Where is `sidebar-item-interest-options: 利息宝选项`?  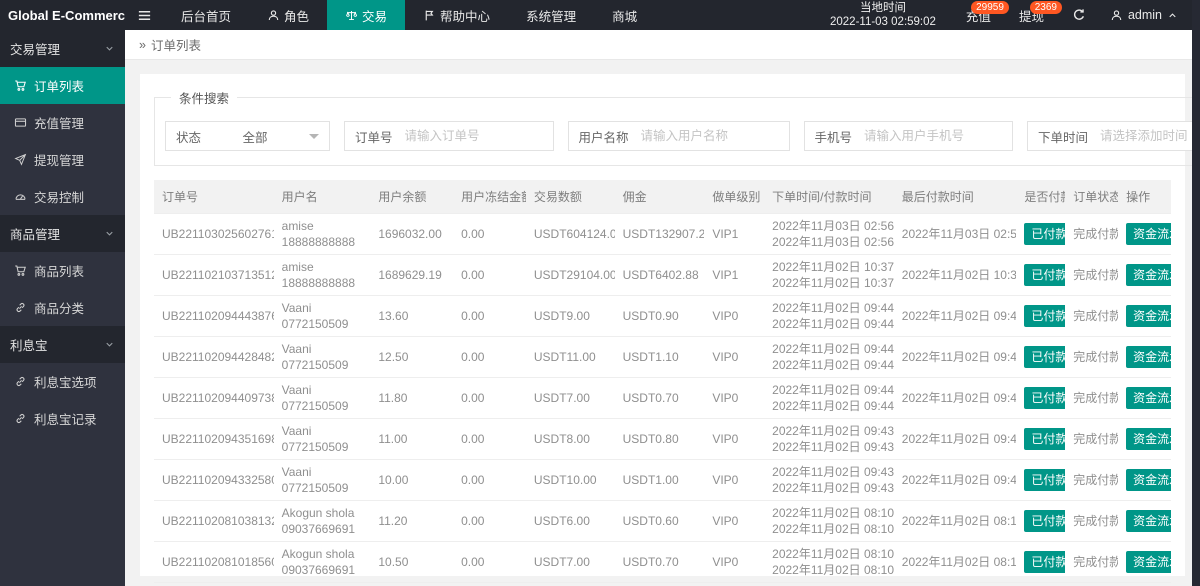 sidebar-item-interest-options: 利息宝选项 is located at coordinates (62, 381).